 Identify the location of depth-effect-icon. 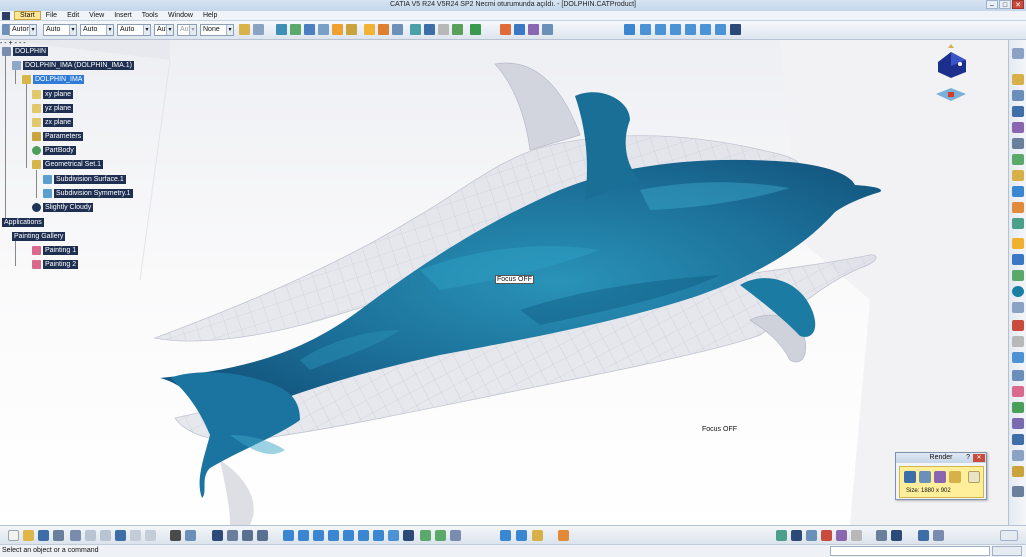
(881, 535).